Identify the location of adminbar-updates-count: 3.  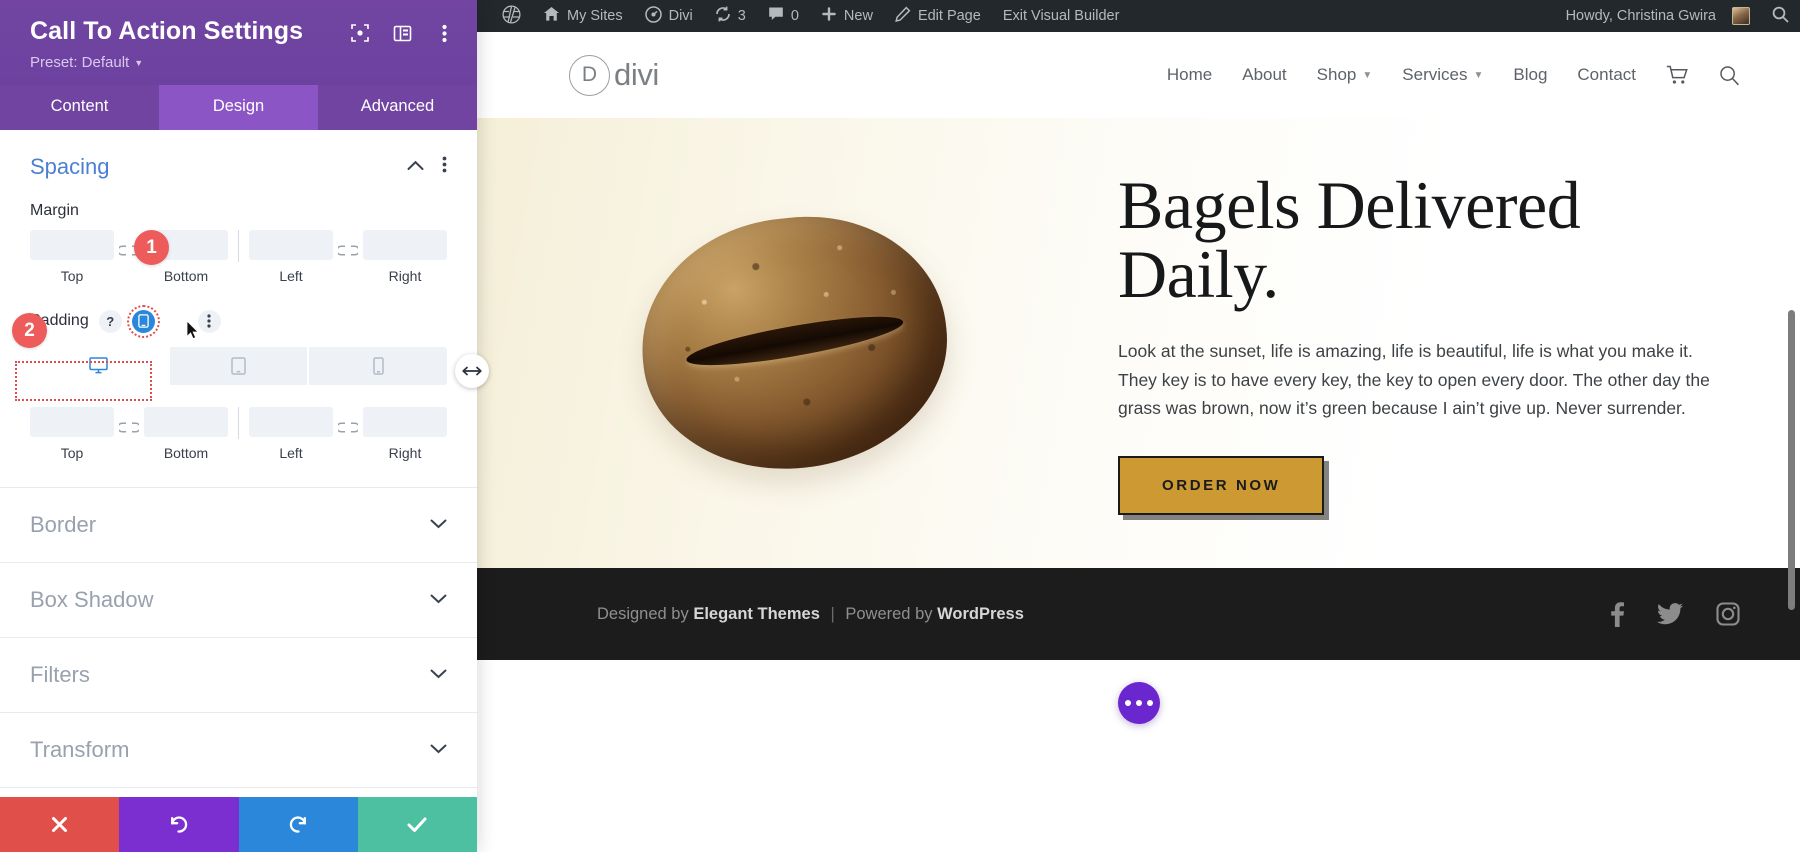
(741, 16).